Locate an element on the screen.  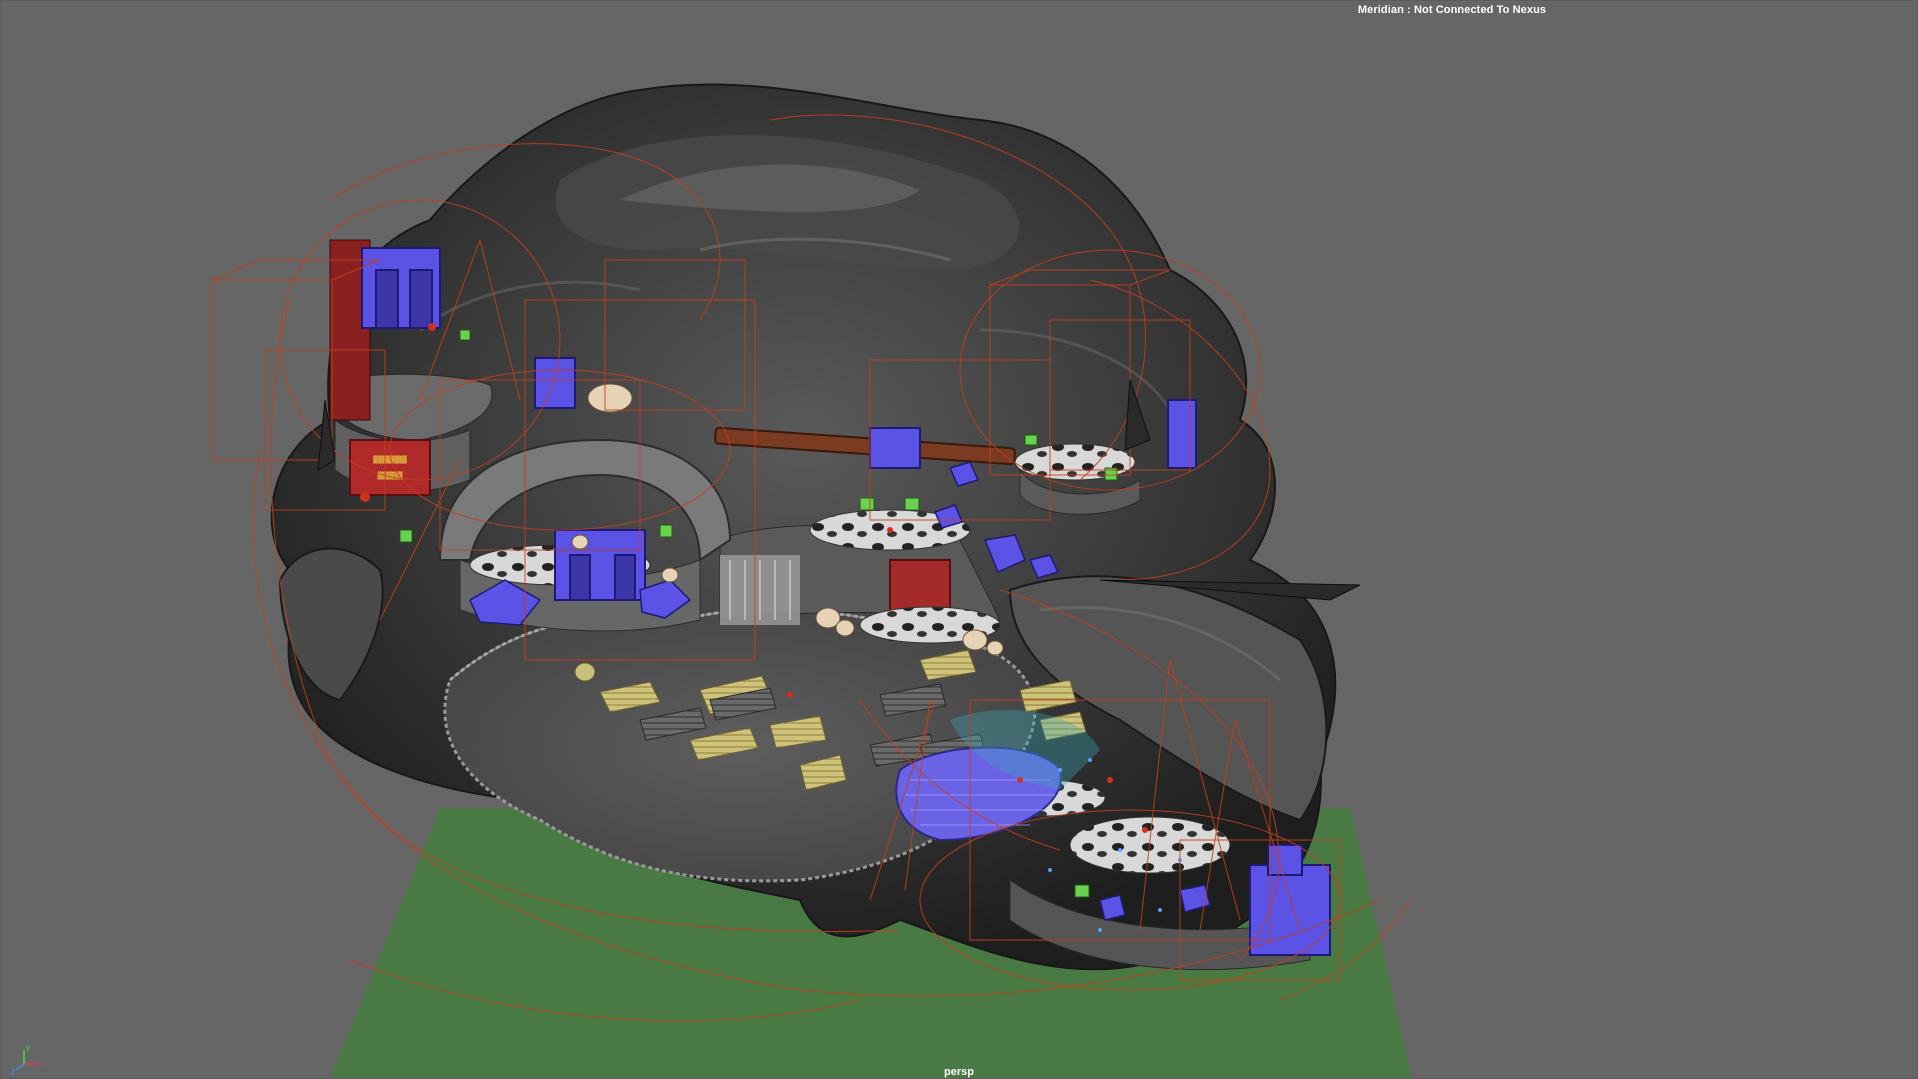
axis-z-line is located at coordinates (20, 1067).